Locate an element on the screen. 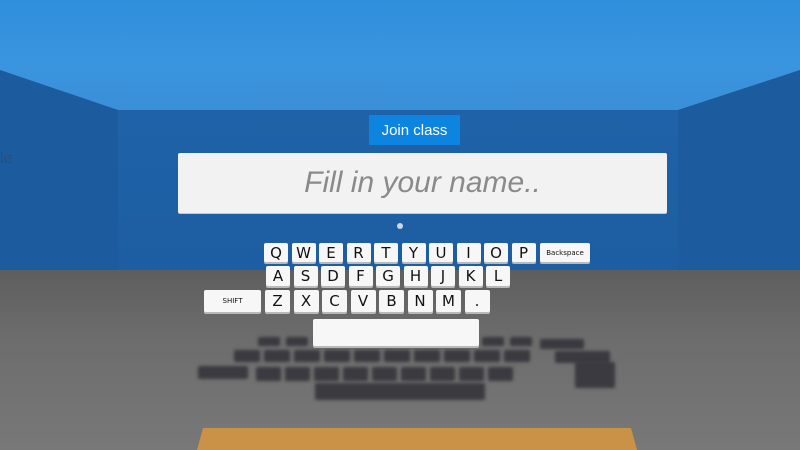 The height and width of the screenshot is (450, 800). name-input: Fill in your name.. is located at coordinates (422, 183).